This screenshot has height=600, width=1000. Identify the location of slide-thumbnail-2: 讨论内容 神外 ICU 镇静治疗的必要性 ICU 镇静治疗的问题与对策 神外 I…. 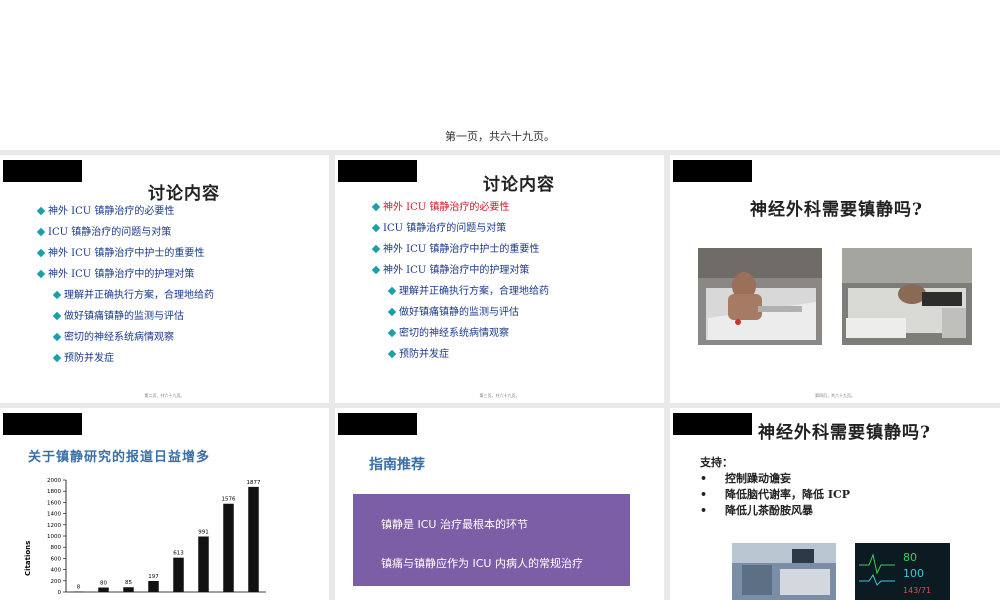
(164, 279).